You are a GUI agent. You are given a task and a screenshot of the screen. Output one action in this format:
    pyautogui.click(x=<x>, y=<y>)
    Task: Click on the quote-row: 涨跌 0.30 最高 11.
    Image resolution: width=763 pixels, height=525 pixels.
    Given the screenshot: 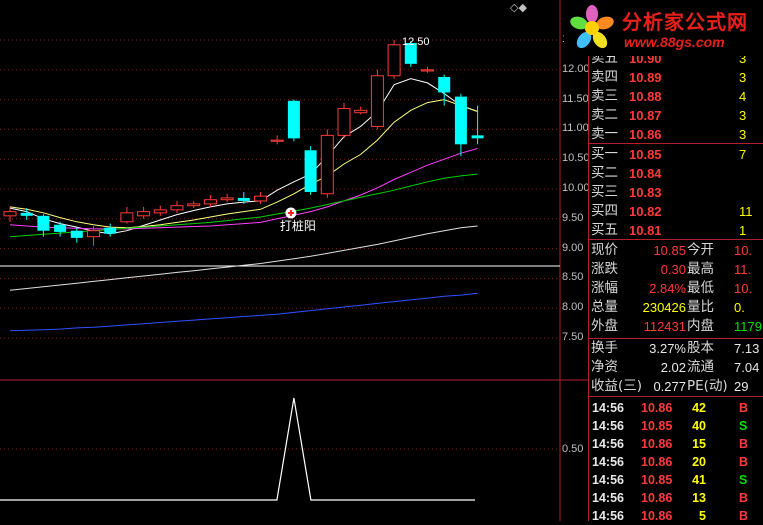 What is the action you would take?
    pyautogui.click(x=671, y=269)
    